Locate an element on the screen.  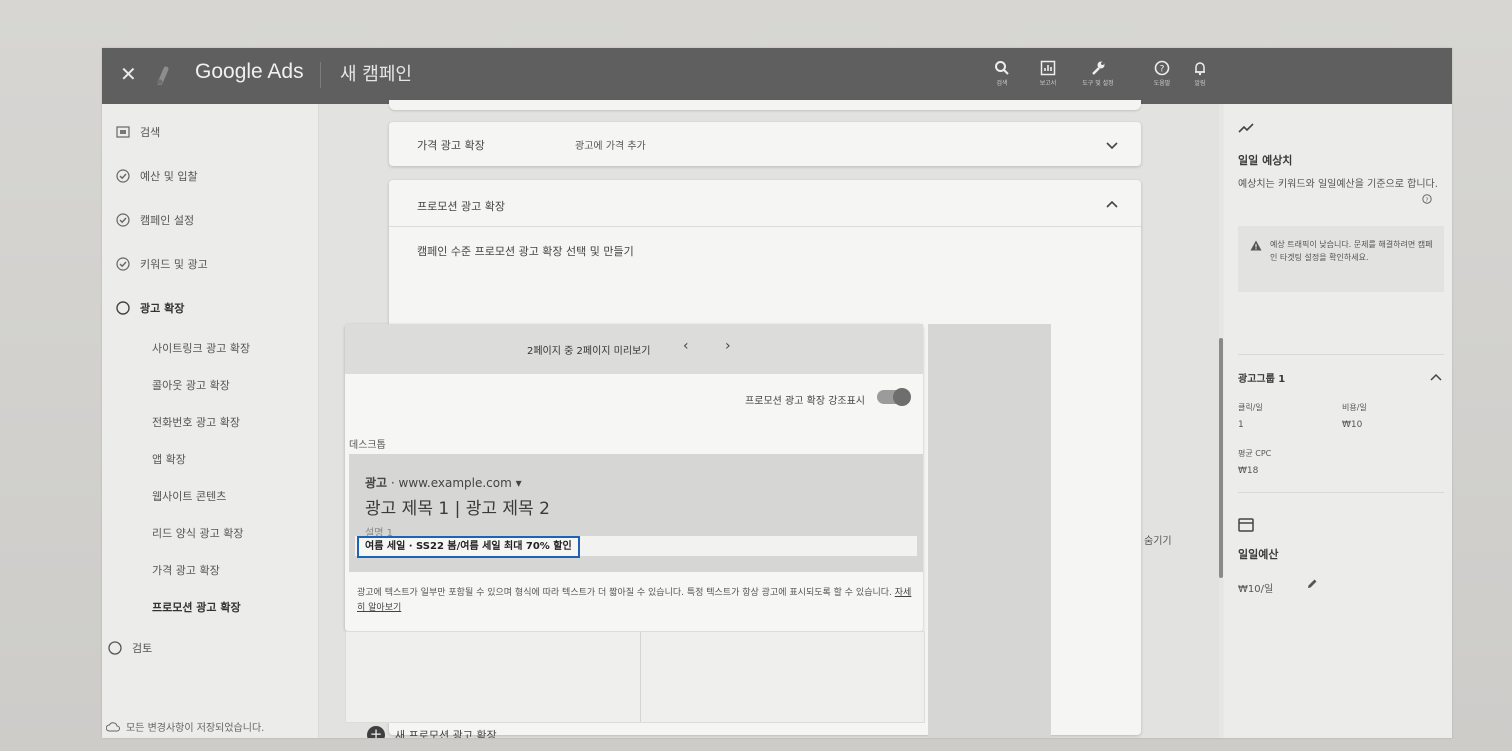
notifications-button: 알림 is located at coordinates (1200, 73).